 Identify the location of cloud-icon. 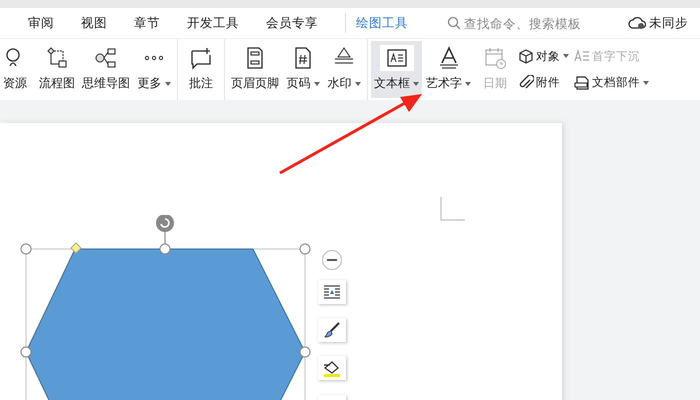
(637, 23).